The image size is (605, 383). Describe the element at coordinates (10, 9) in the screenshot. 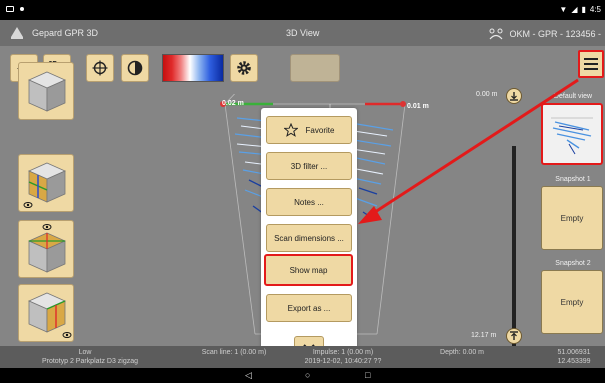

I see `notification-icon` at that location.